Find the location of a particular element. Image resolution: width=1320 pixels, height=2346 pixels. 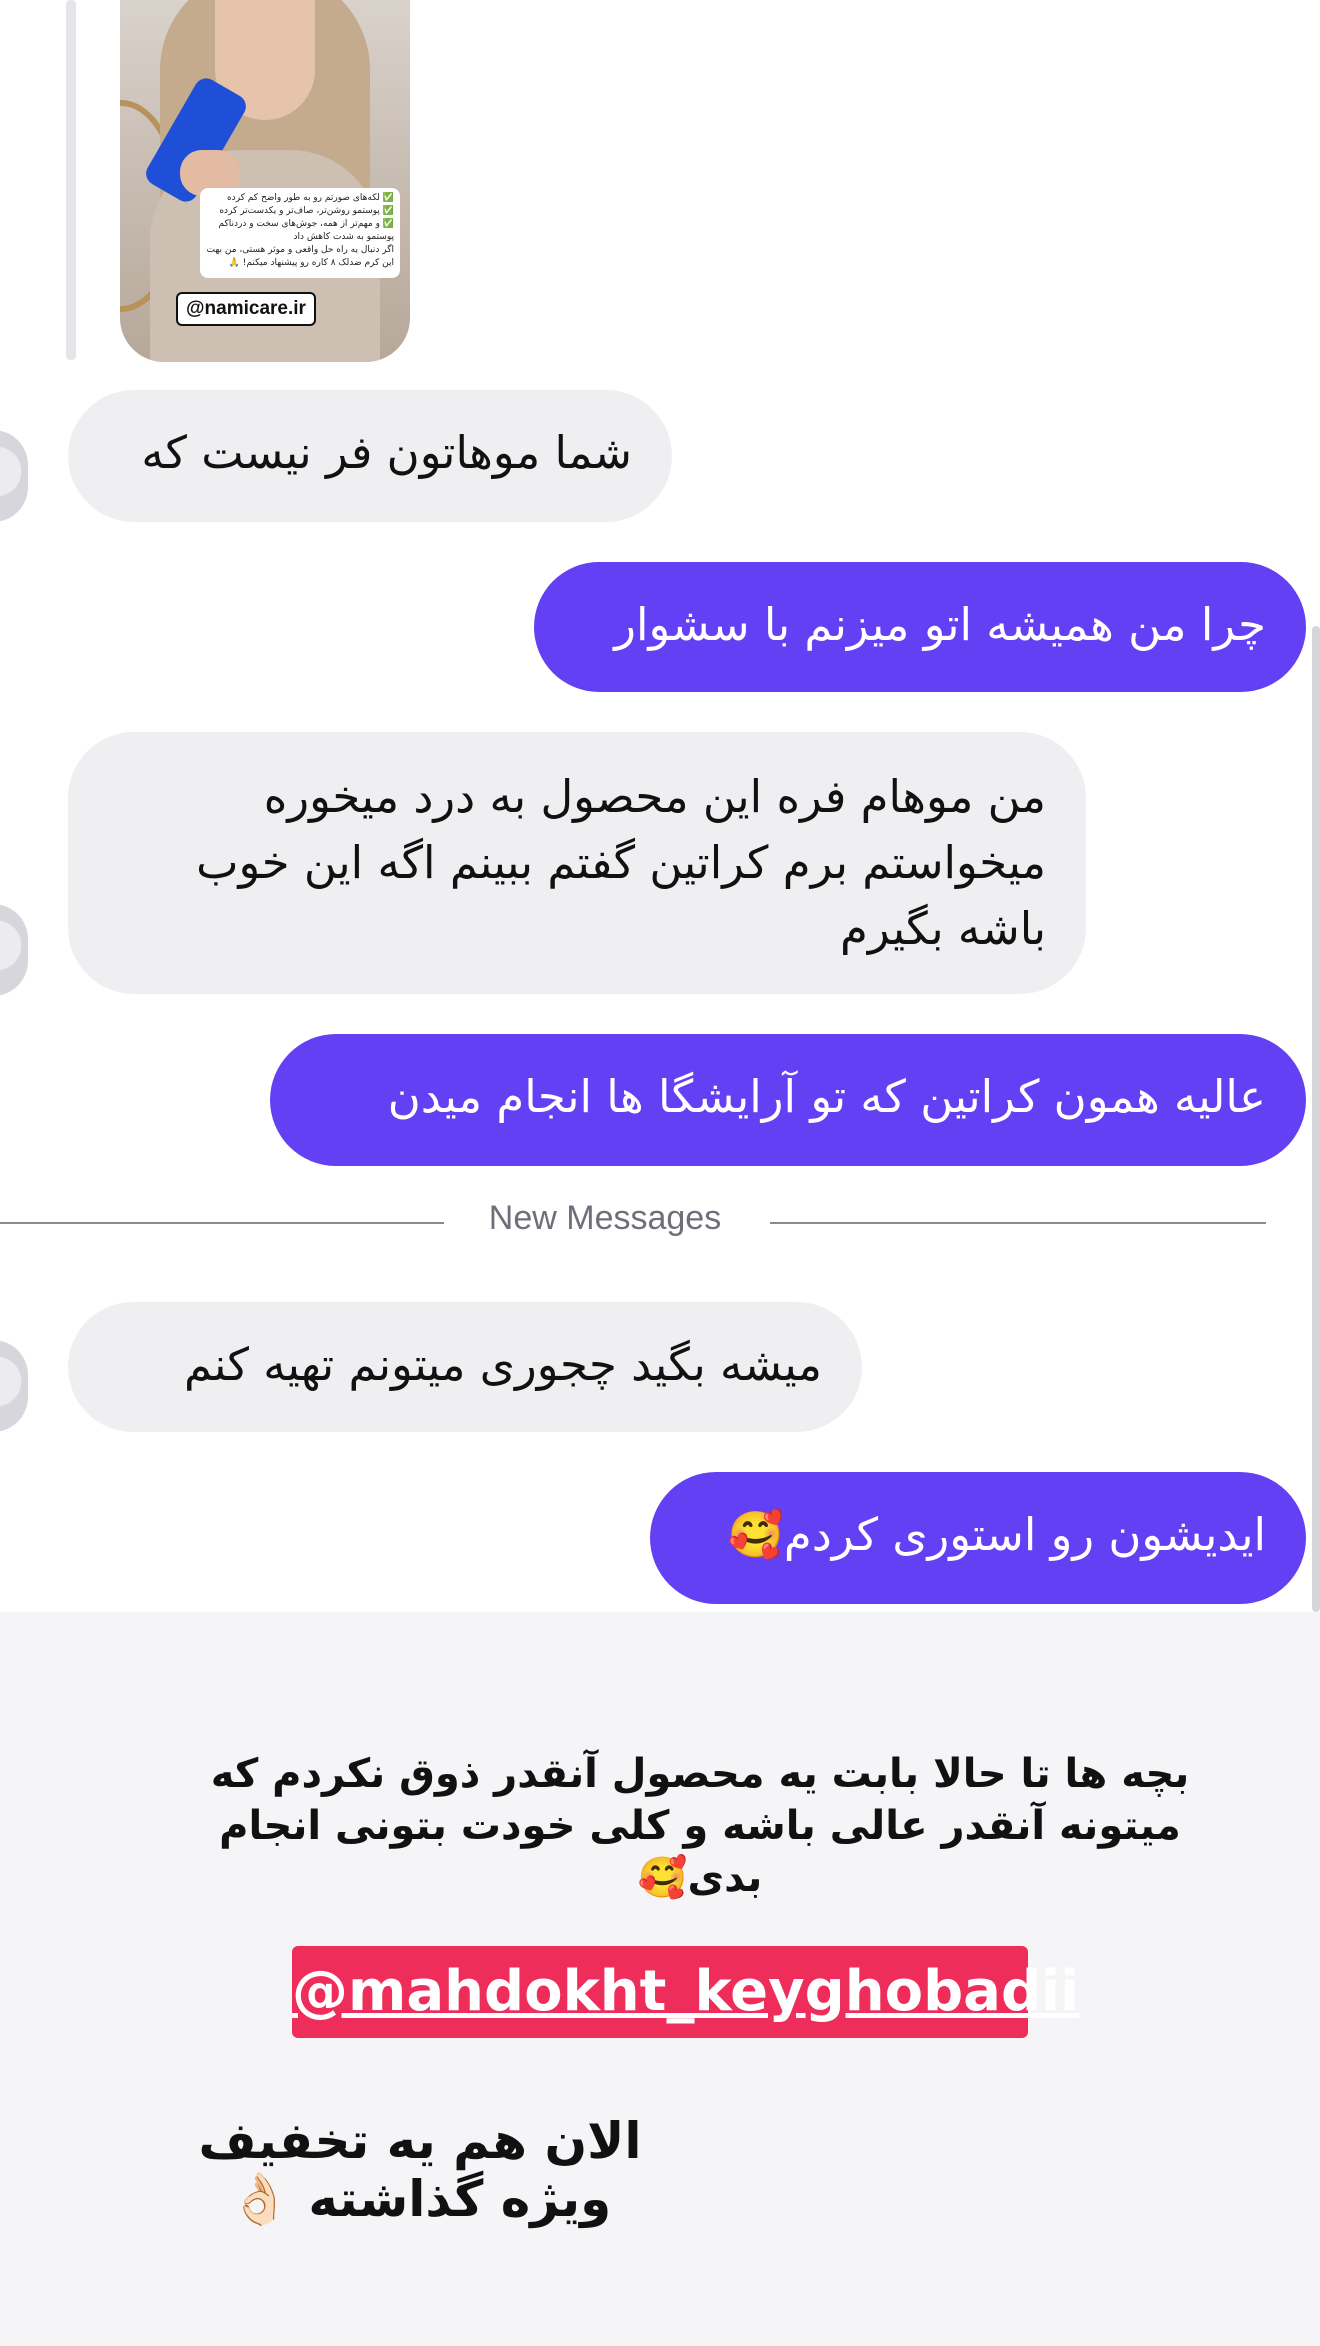

story-handle-tag: @namicare.ir is located at coordinates (246, 309).